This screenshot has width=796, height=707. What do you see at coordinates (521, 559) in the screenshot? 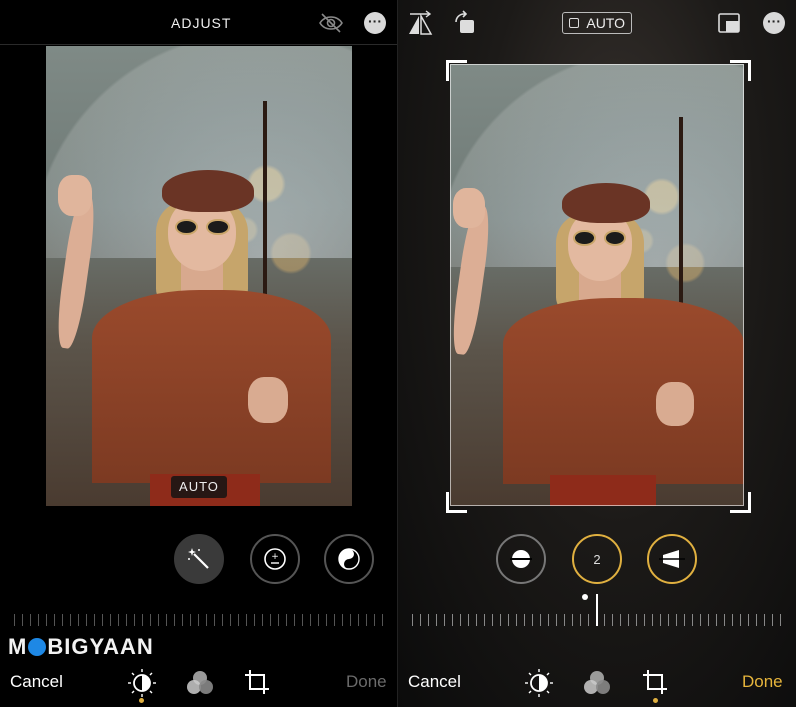
I see `straighten-horizon-button` at bounding box center [521, 559].